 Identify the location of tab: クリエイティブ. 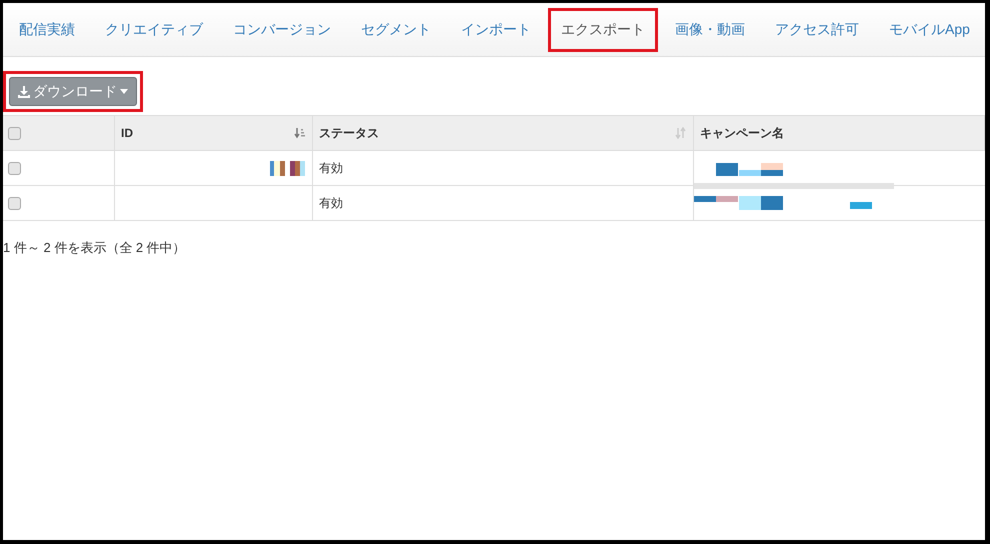
(154, 30).